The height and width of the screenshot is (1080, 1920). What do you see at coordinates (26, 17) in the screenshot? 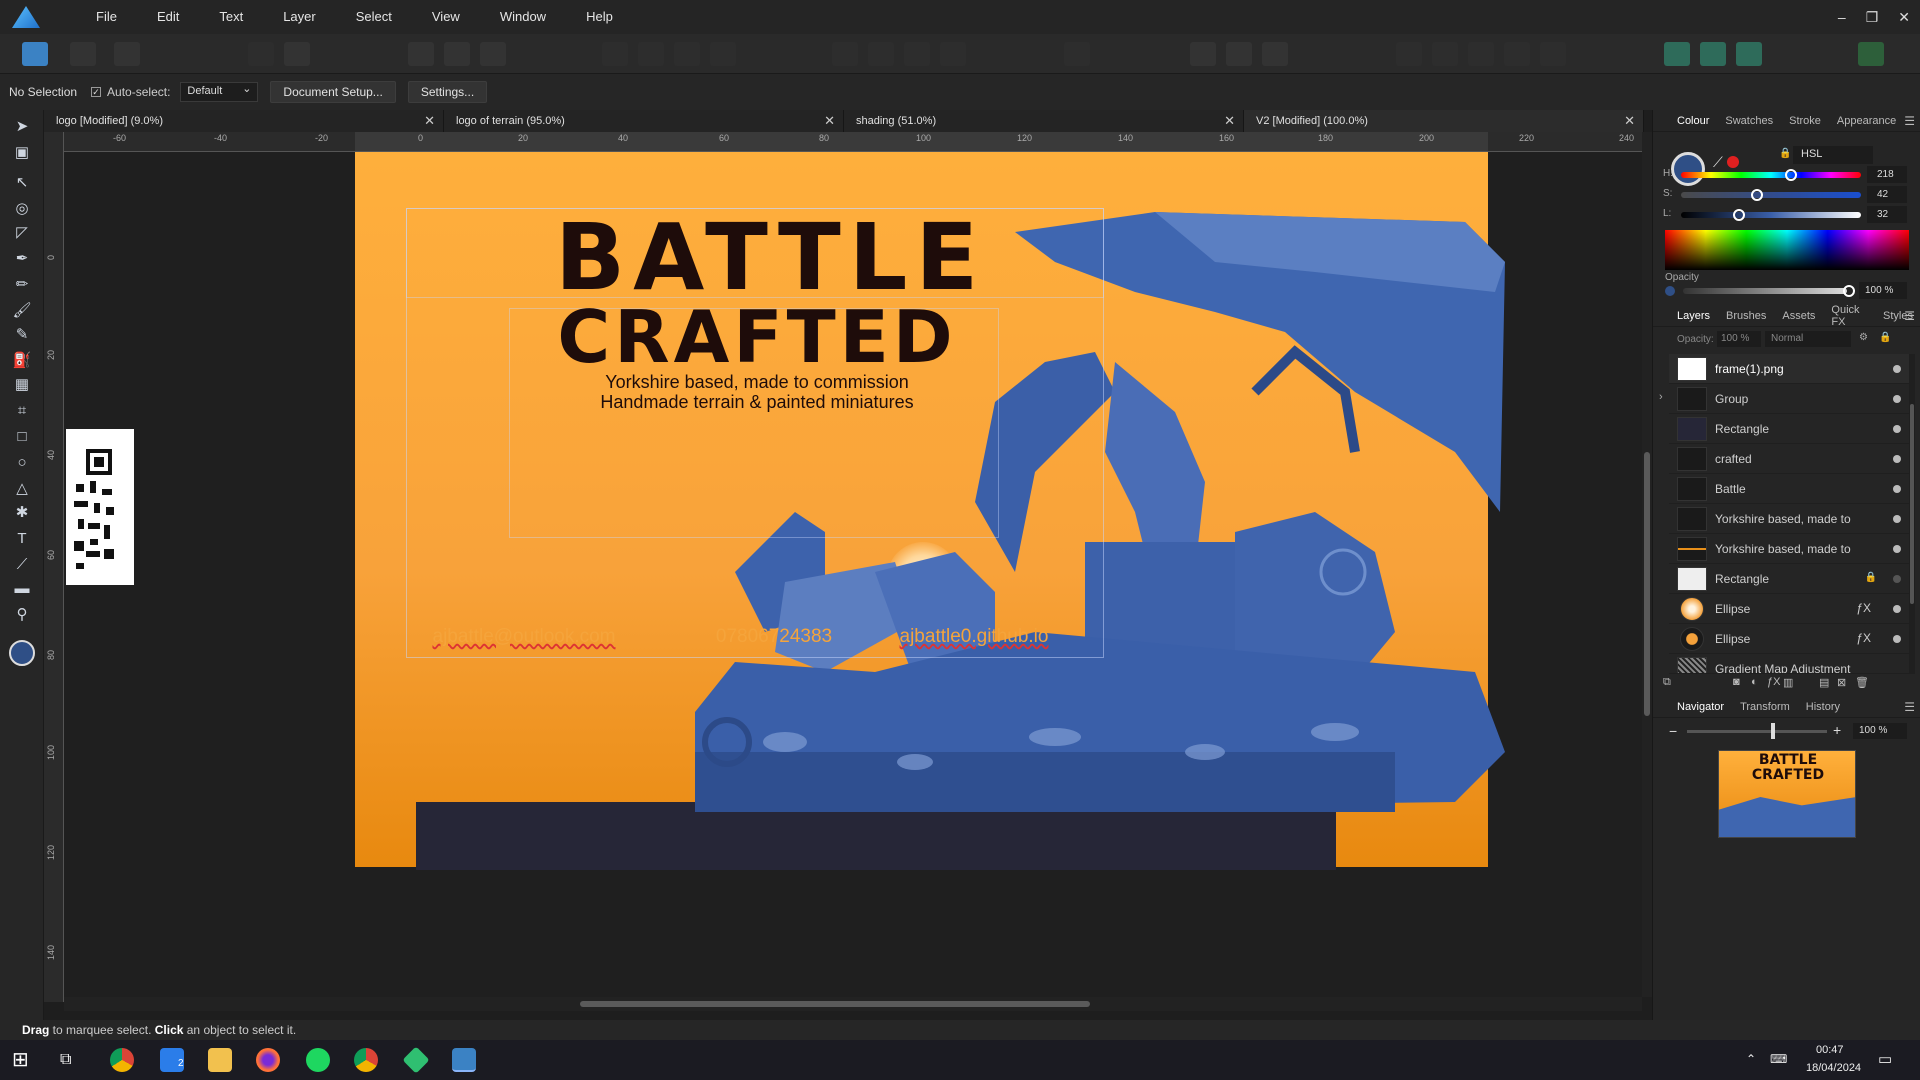
I see `affinity-app-icon` at bounding box center [26, 17].